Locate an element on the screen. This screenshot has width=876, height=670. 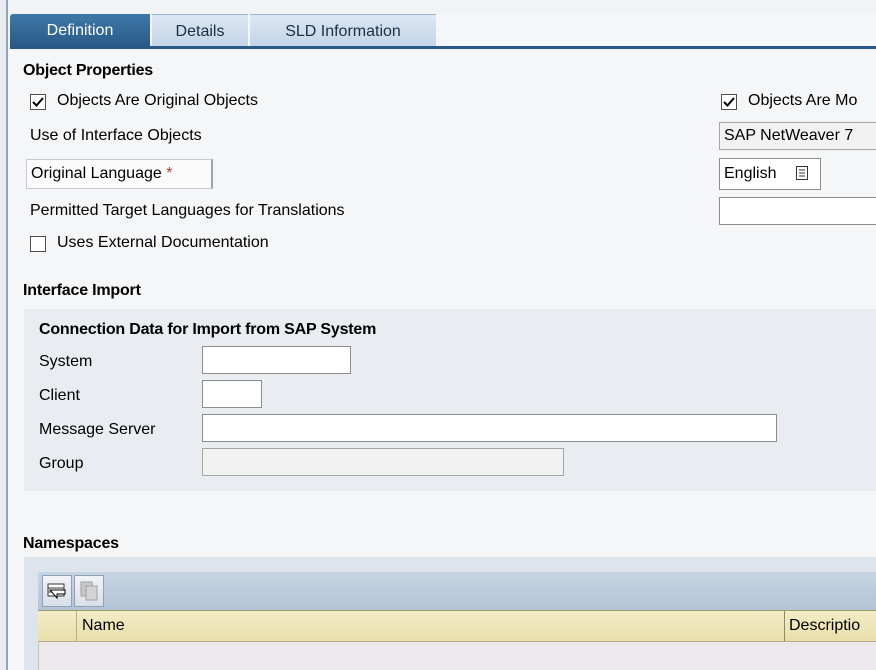
original-language-label: Original Language * is located at coordinates (119, 174).